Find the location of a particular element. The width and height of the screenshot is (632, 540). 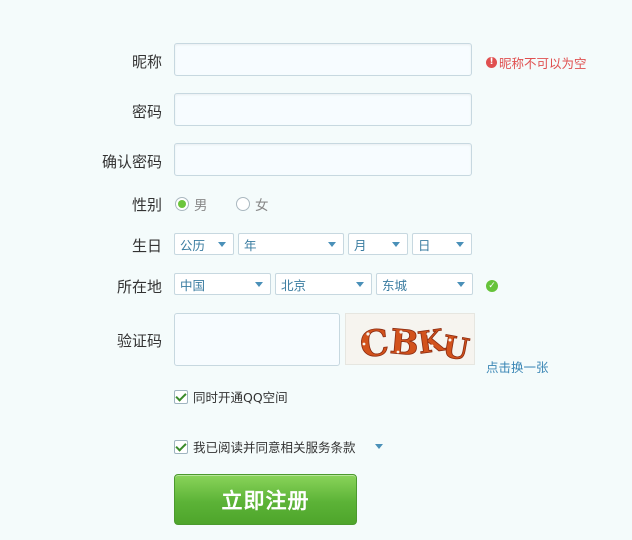

province-select-value: 北京 is located at coordinates (294, 285).